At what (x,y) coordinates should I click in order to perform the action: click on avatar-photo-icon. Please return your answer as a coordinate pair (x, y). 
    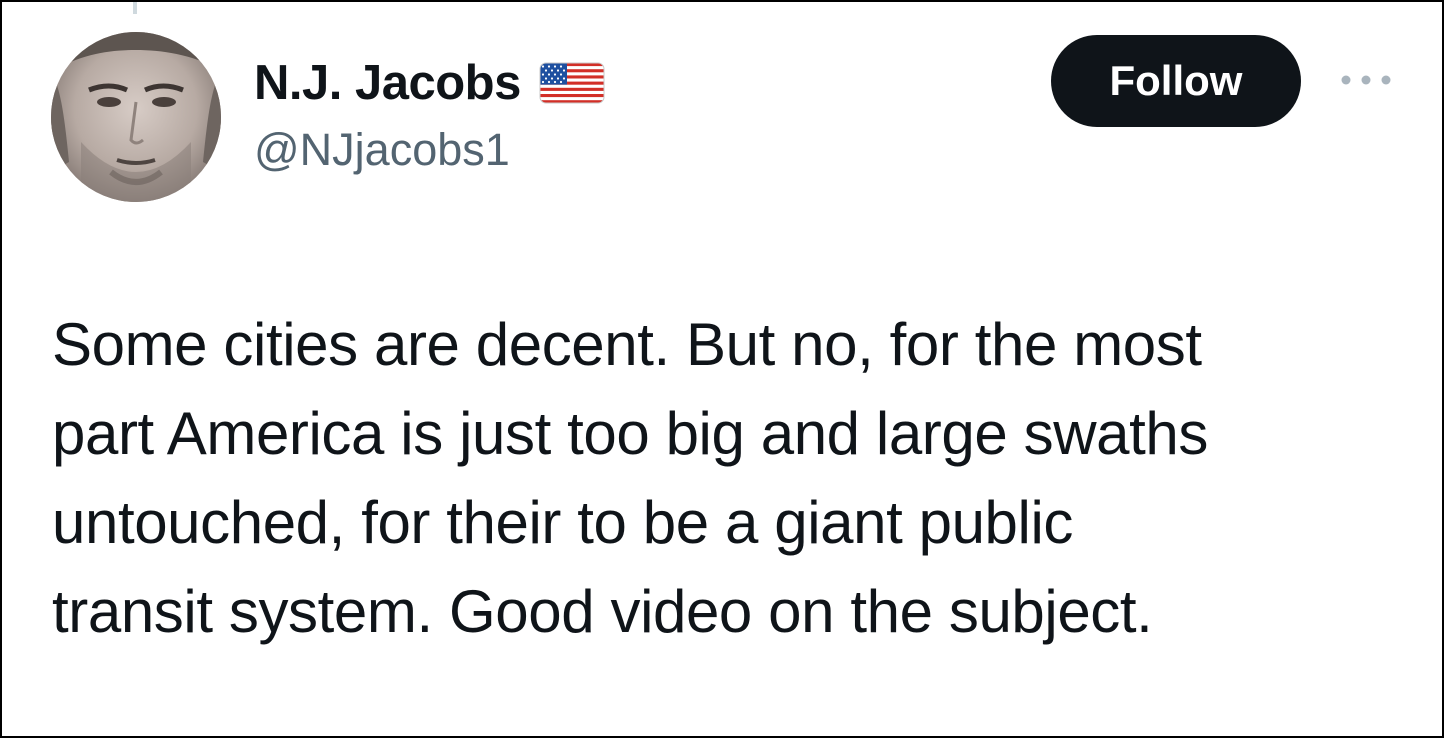
    Looking at the image, I should click on (136, 117).